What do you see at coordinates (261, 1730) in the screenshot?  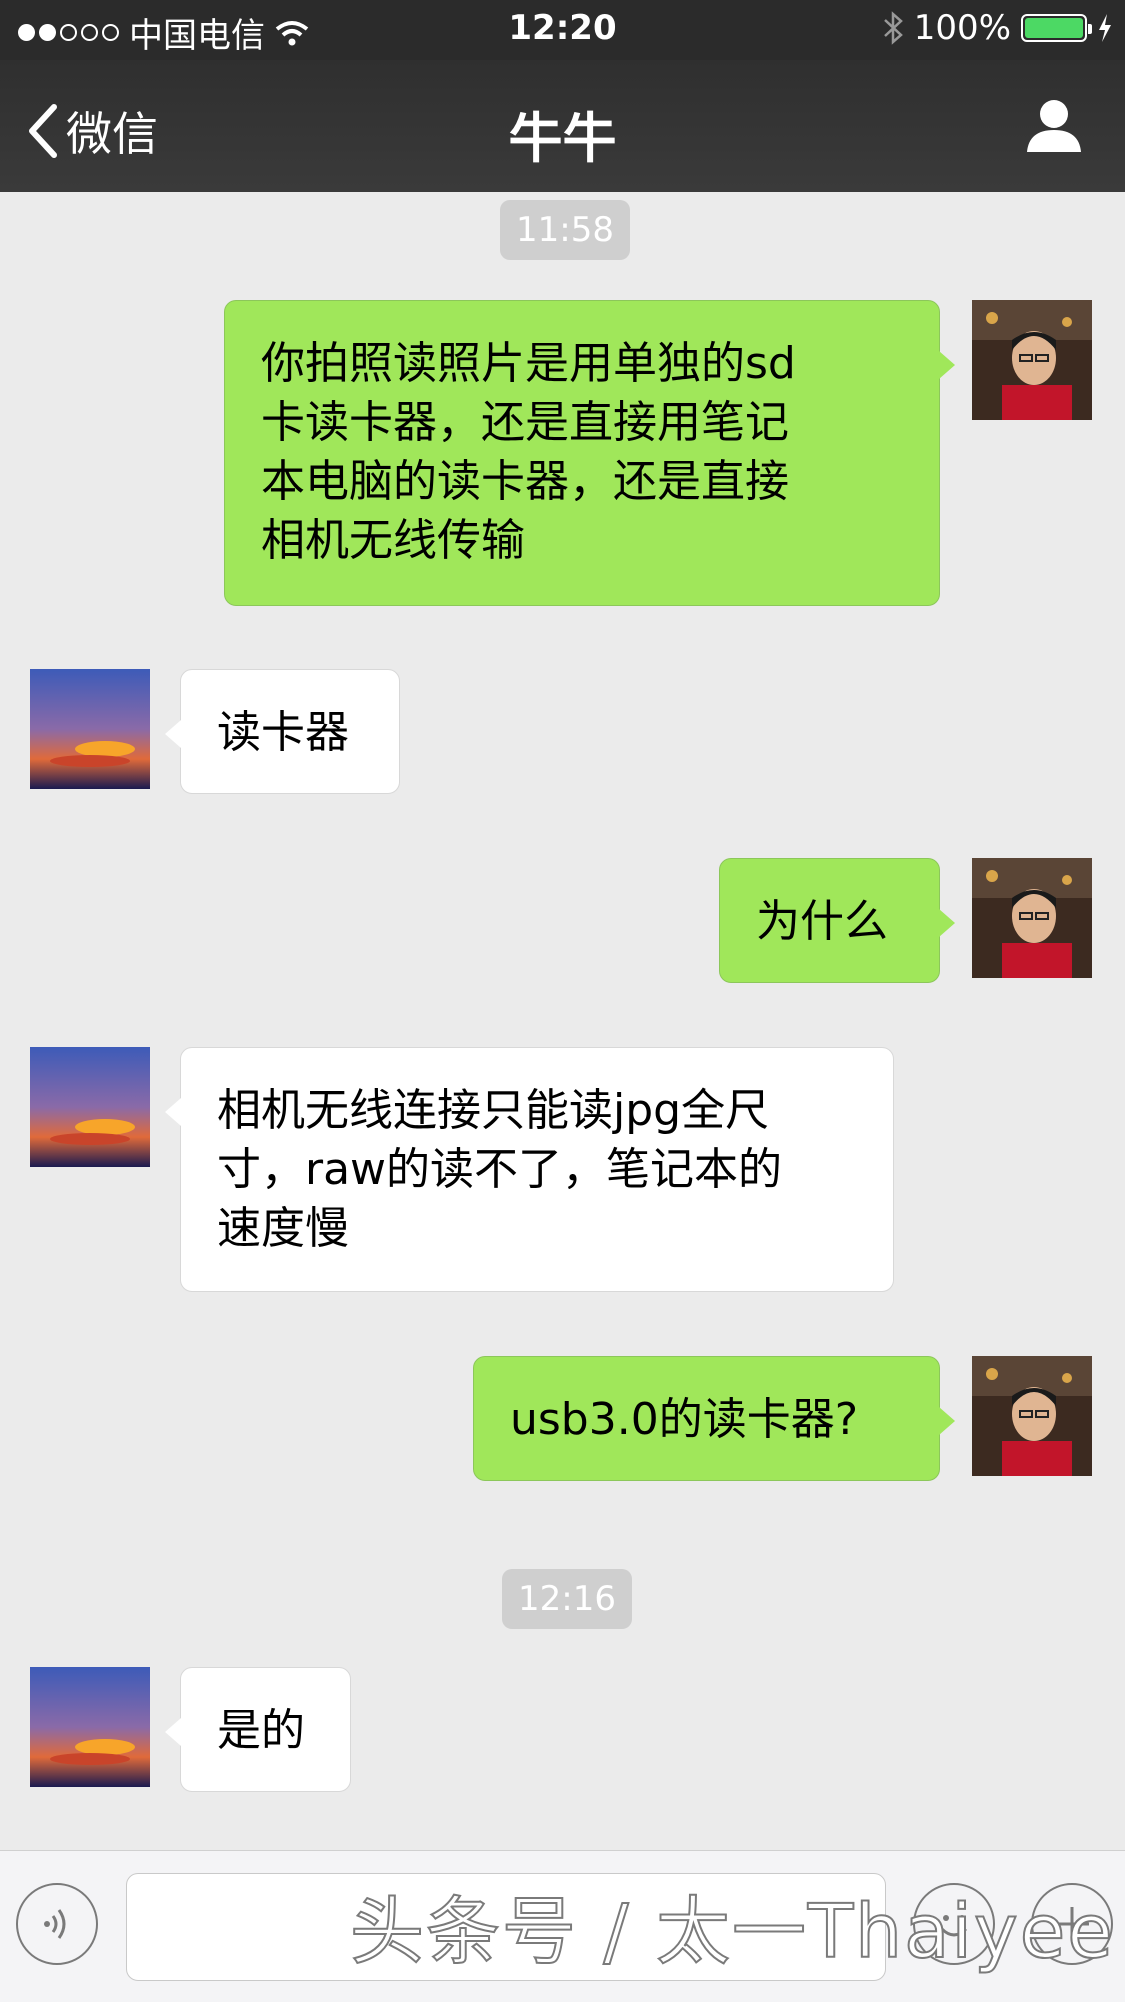 I see `message-text: 是的` at bounding box center [261, 1730].